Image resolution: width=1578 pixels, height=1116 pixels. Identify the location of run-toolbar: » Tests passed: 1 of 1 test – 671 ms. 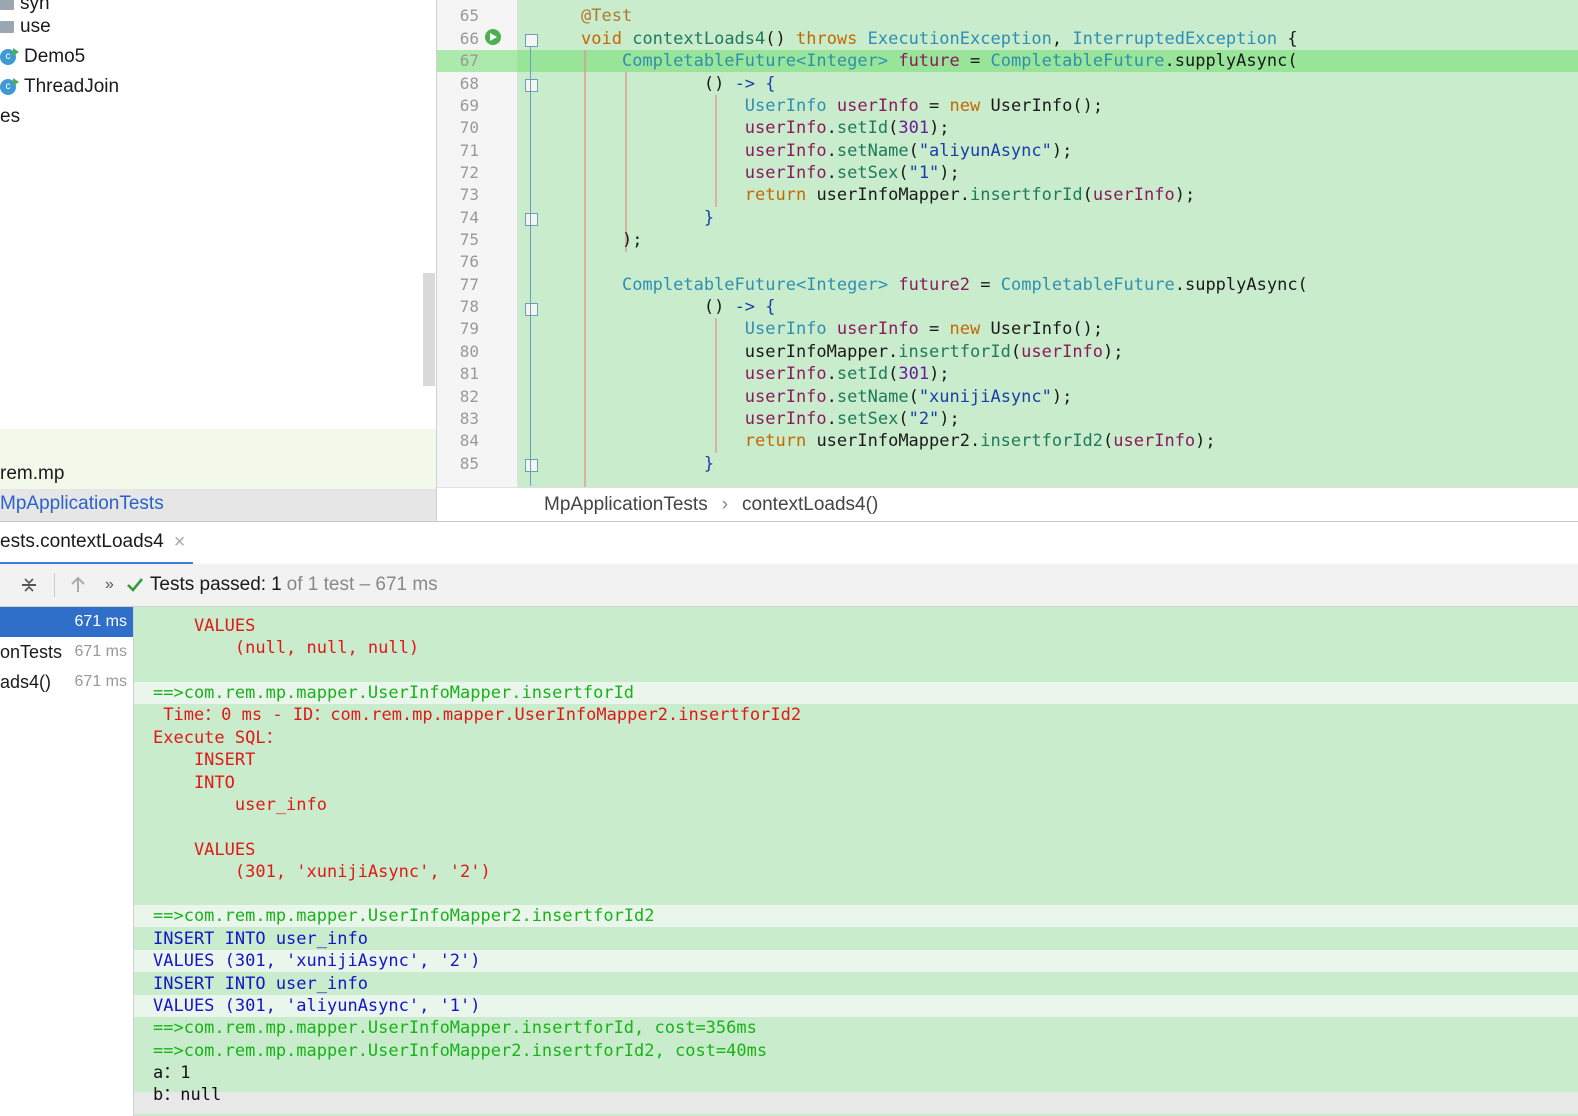
(789, 585).